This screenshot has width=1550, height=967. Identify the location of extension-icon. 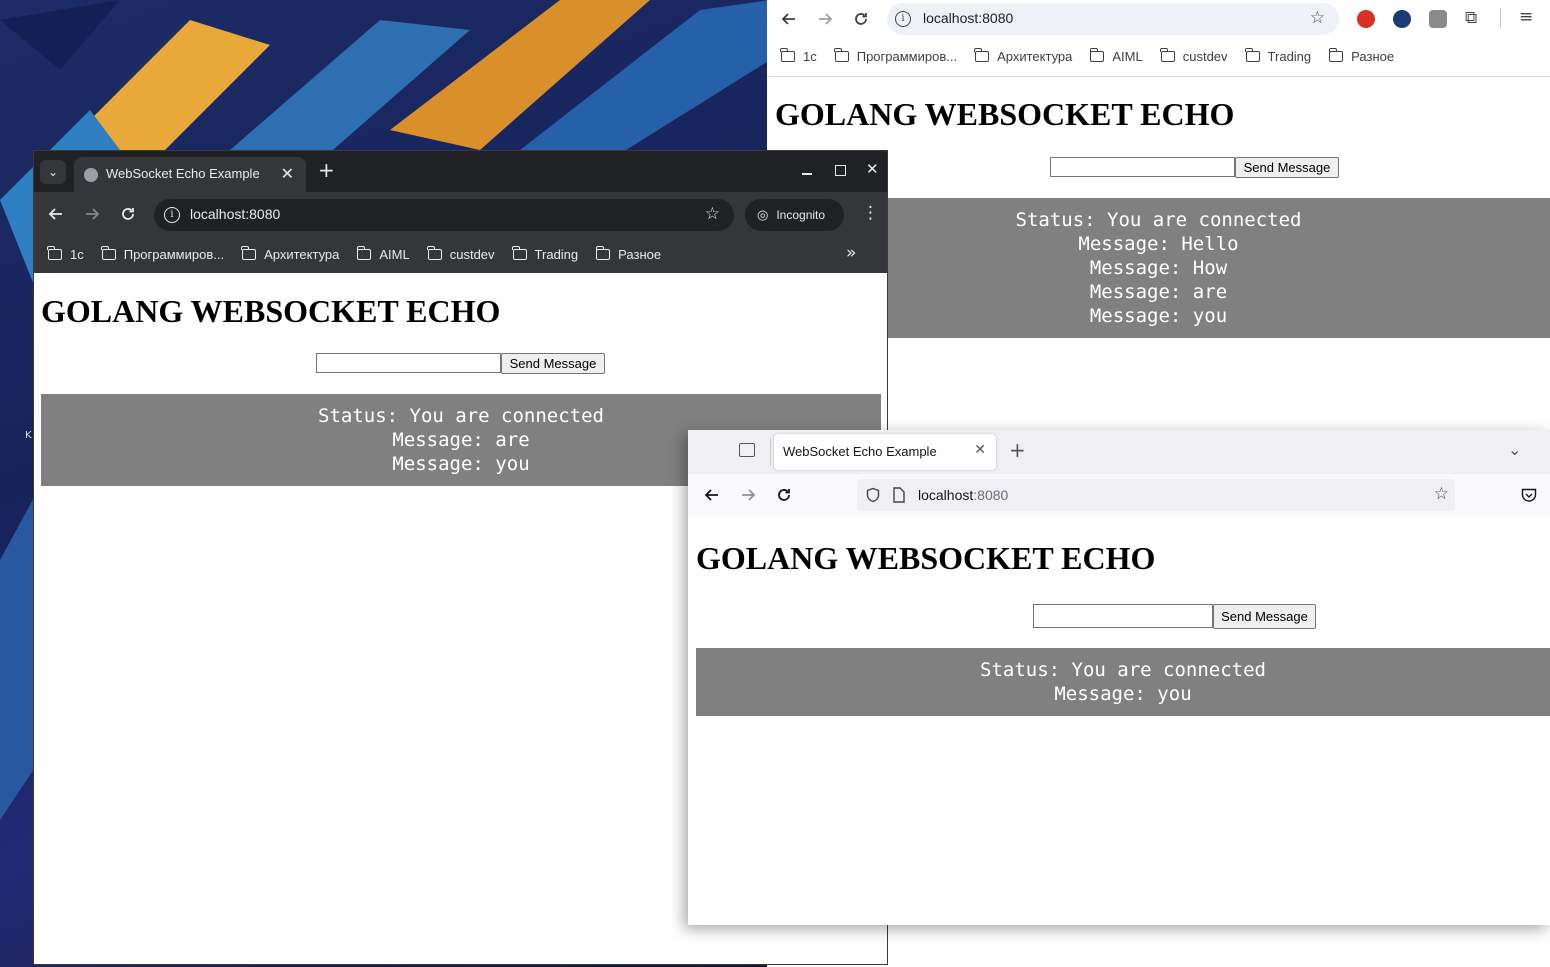
(1438, 19).